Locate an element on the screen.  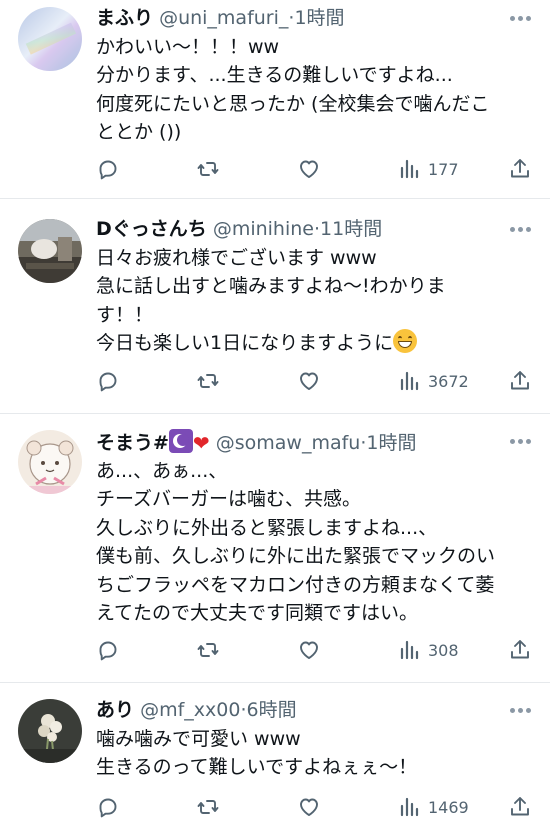
tweet-line: 何度死にたいと思ったか (全校集会で噛んだこ is located at coordinates (293, 103).